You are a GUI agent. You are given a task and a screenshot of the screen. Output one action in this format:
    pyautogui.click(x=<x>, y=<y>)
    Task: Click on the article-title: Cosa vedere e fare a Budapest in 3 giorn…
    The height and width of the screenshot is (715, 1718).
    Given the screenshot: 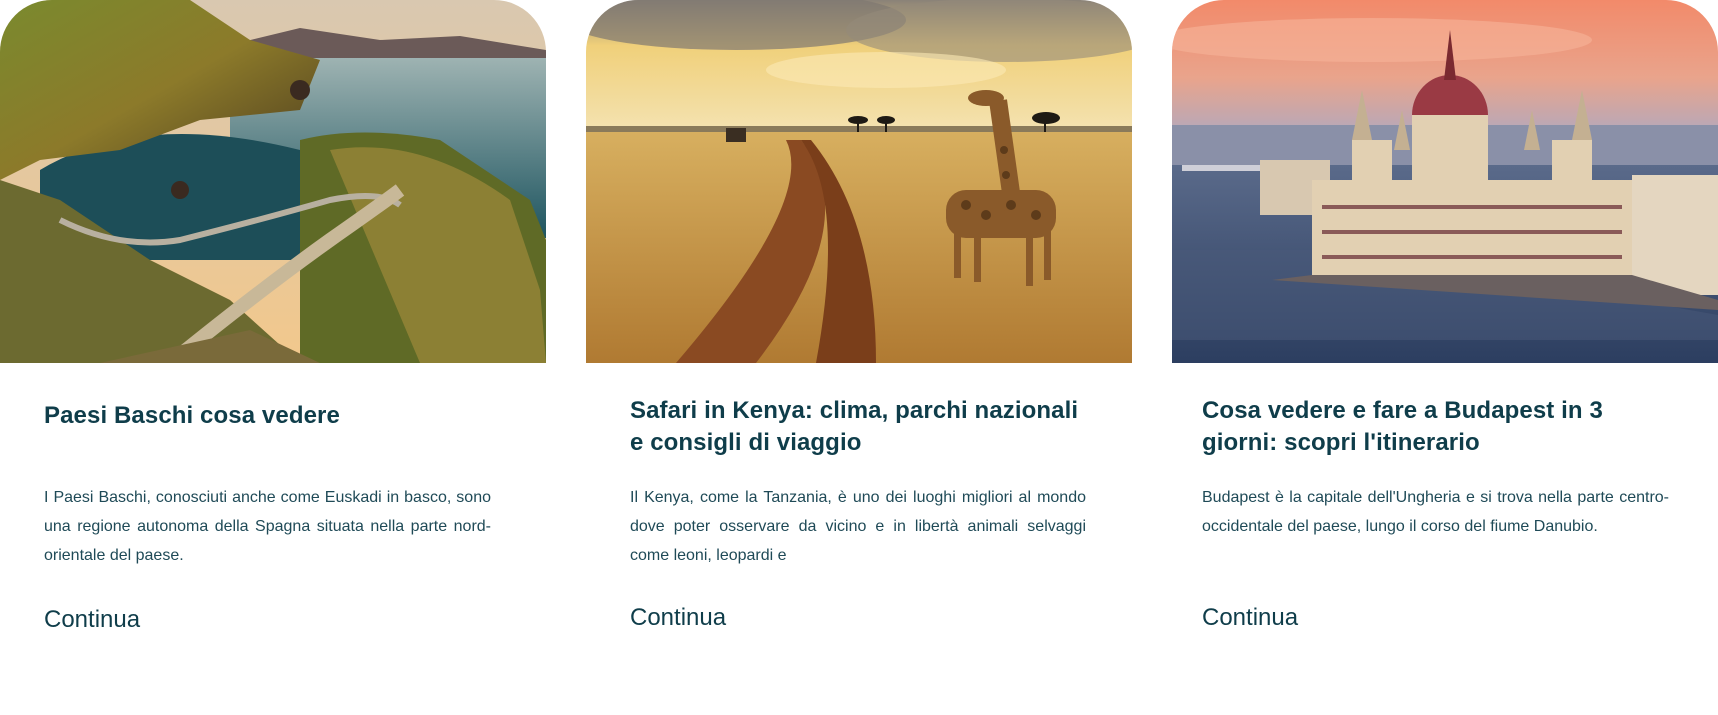 What is the action you would take?
    pyautogui.click(x=1432, y=427)
    